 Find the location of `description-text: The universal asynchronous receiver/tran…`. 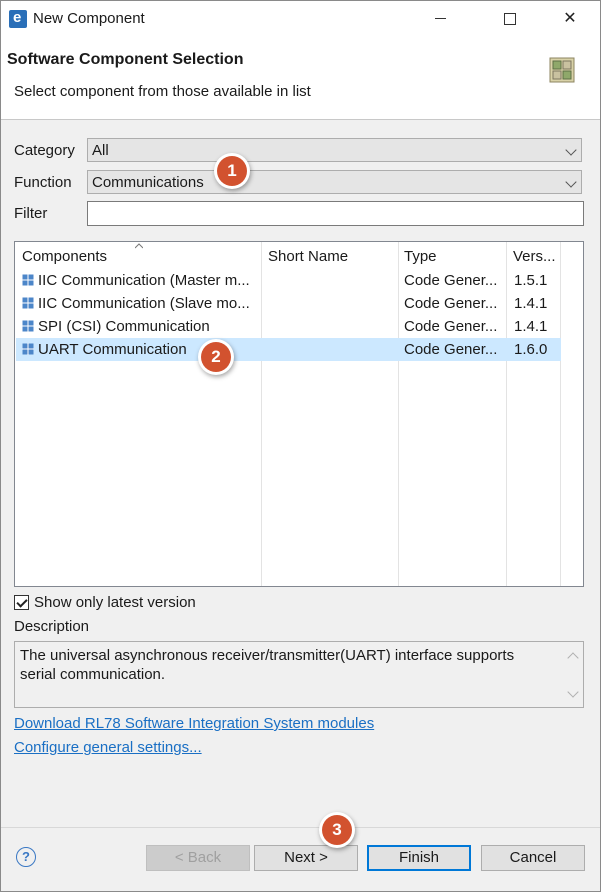

description-text: The universal asynchronous receiver/tran… is located at coordinates (267, 665).